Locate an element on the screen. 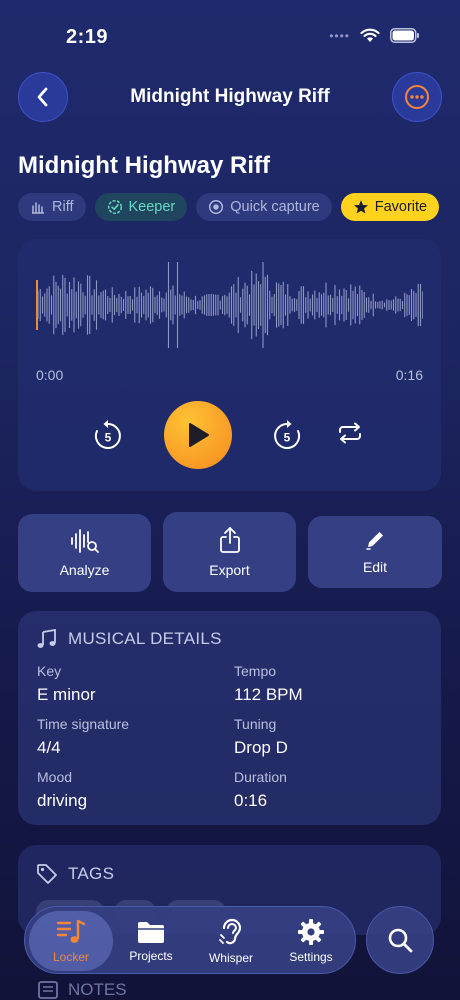 Image resolution: width=460 pixels, height=1000 pixels. detail-value: 0:16 is located at coordinates (251, 800).